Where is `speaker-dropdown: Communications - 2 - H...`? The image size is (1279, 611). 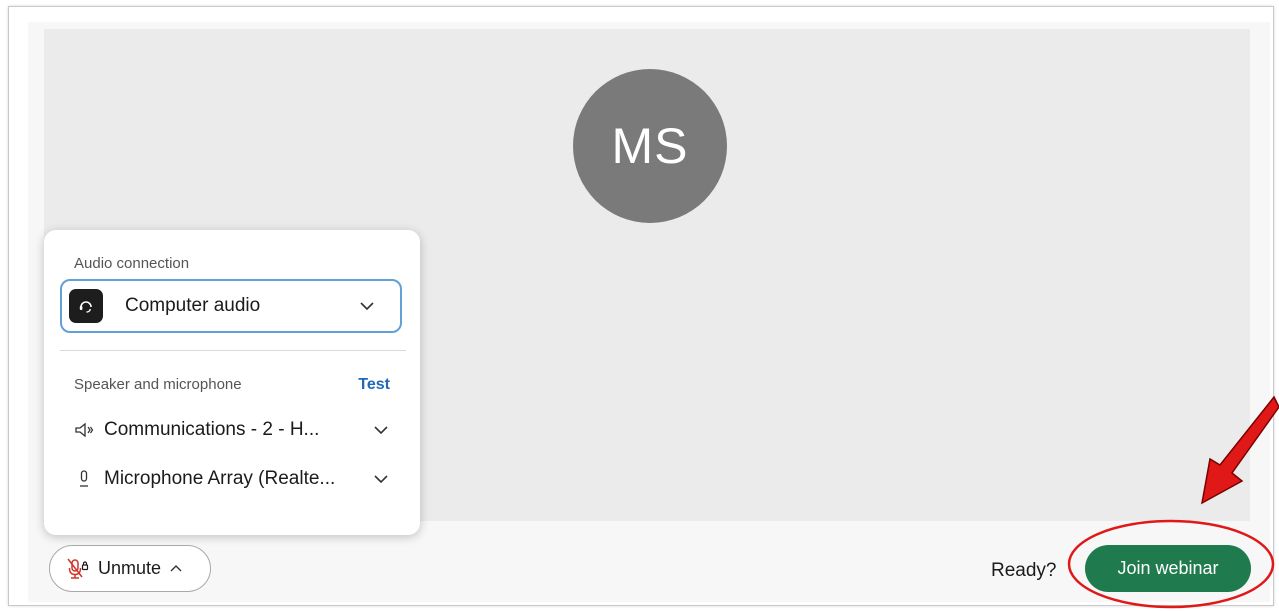 speaker-dropdown: Communications - 2 - H... is located at coordinates (232, 430).